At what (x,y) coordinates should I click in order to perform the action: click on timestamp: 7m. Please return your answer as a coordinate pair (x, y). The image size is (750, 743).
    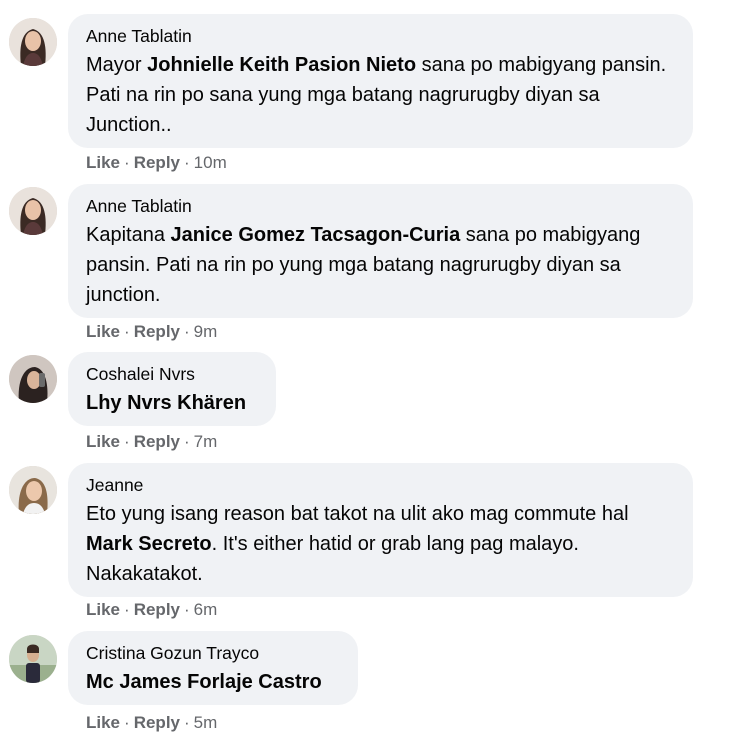
    Looking at the image, I should click on (206, 441).